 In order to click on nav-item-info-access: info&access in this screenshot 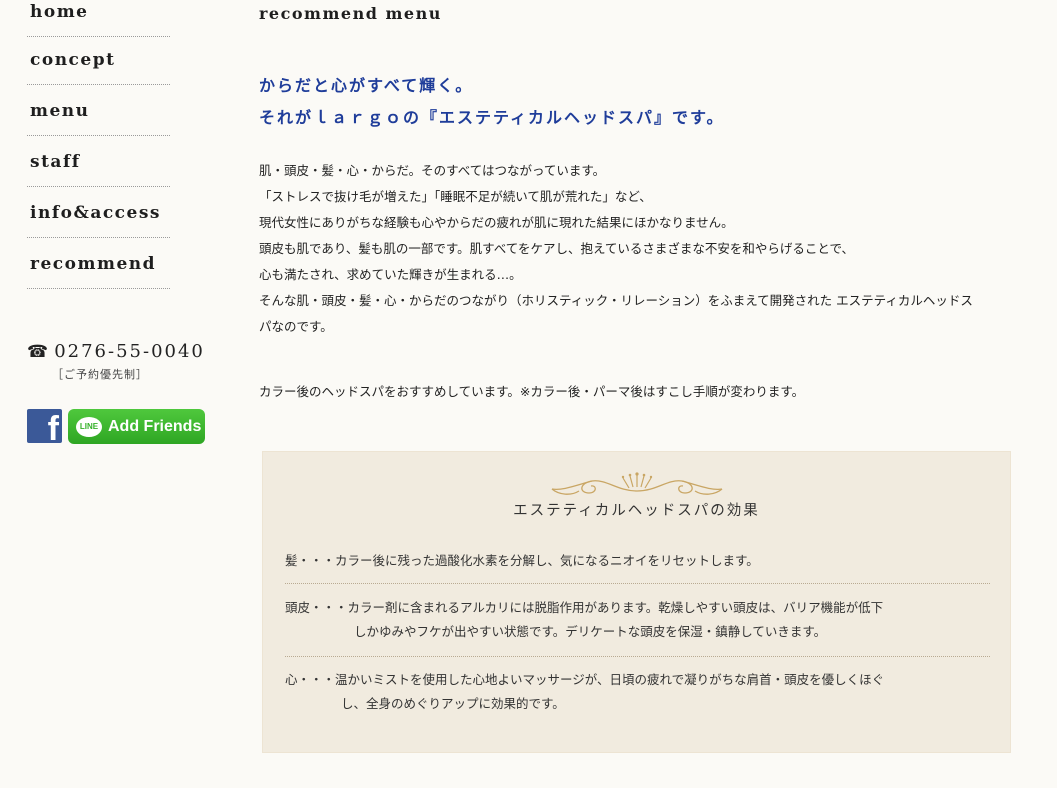, I will do `click(98, 220)`.